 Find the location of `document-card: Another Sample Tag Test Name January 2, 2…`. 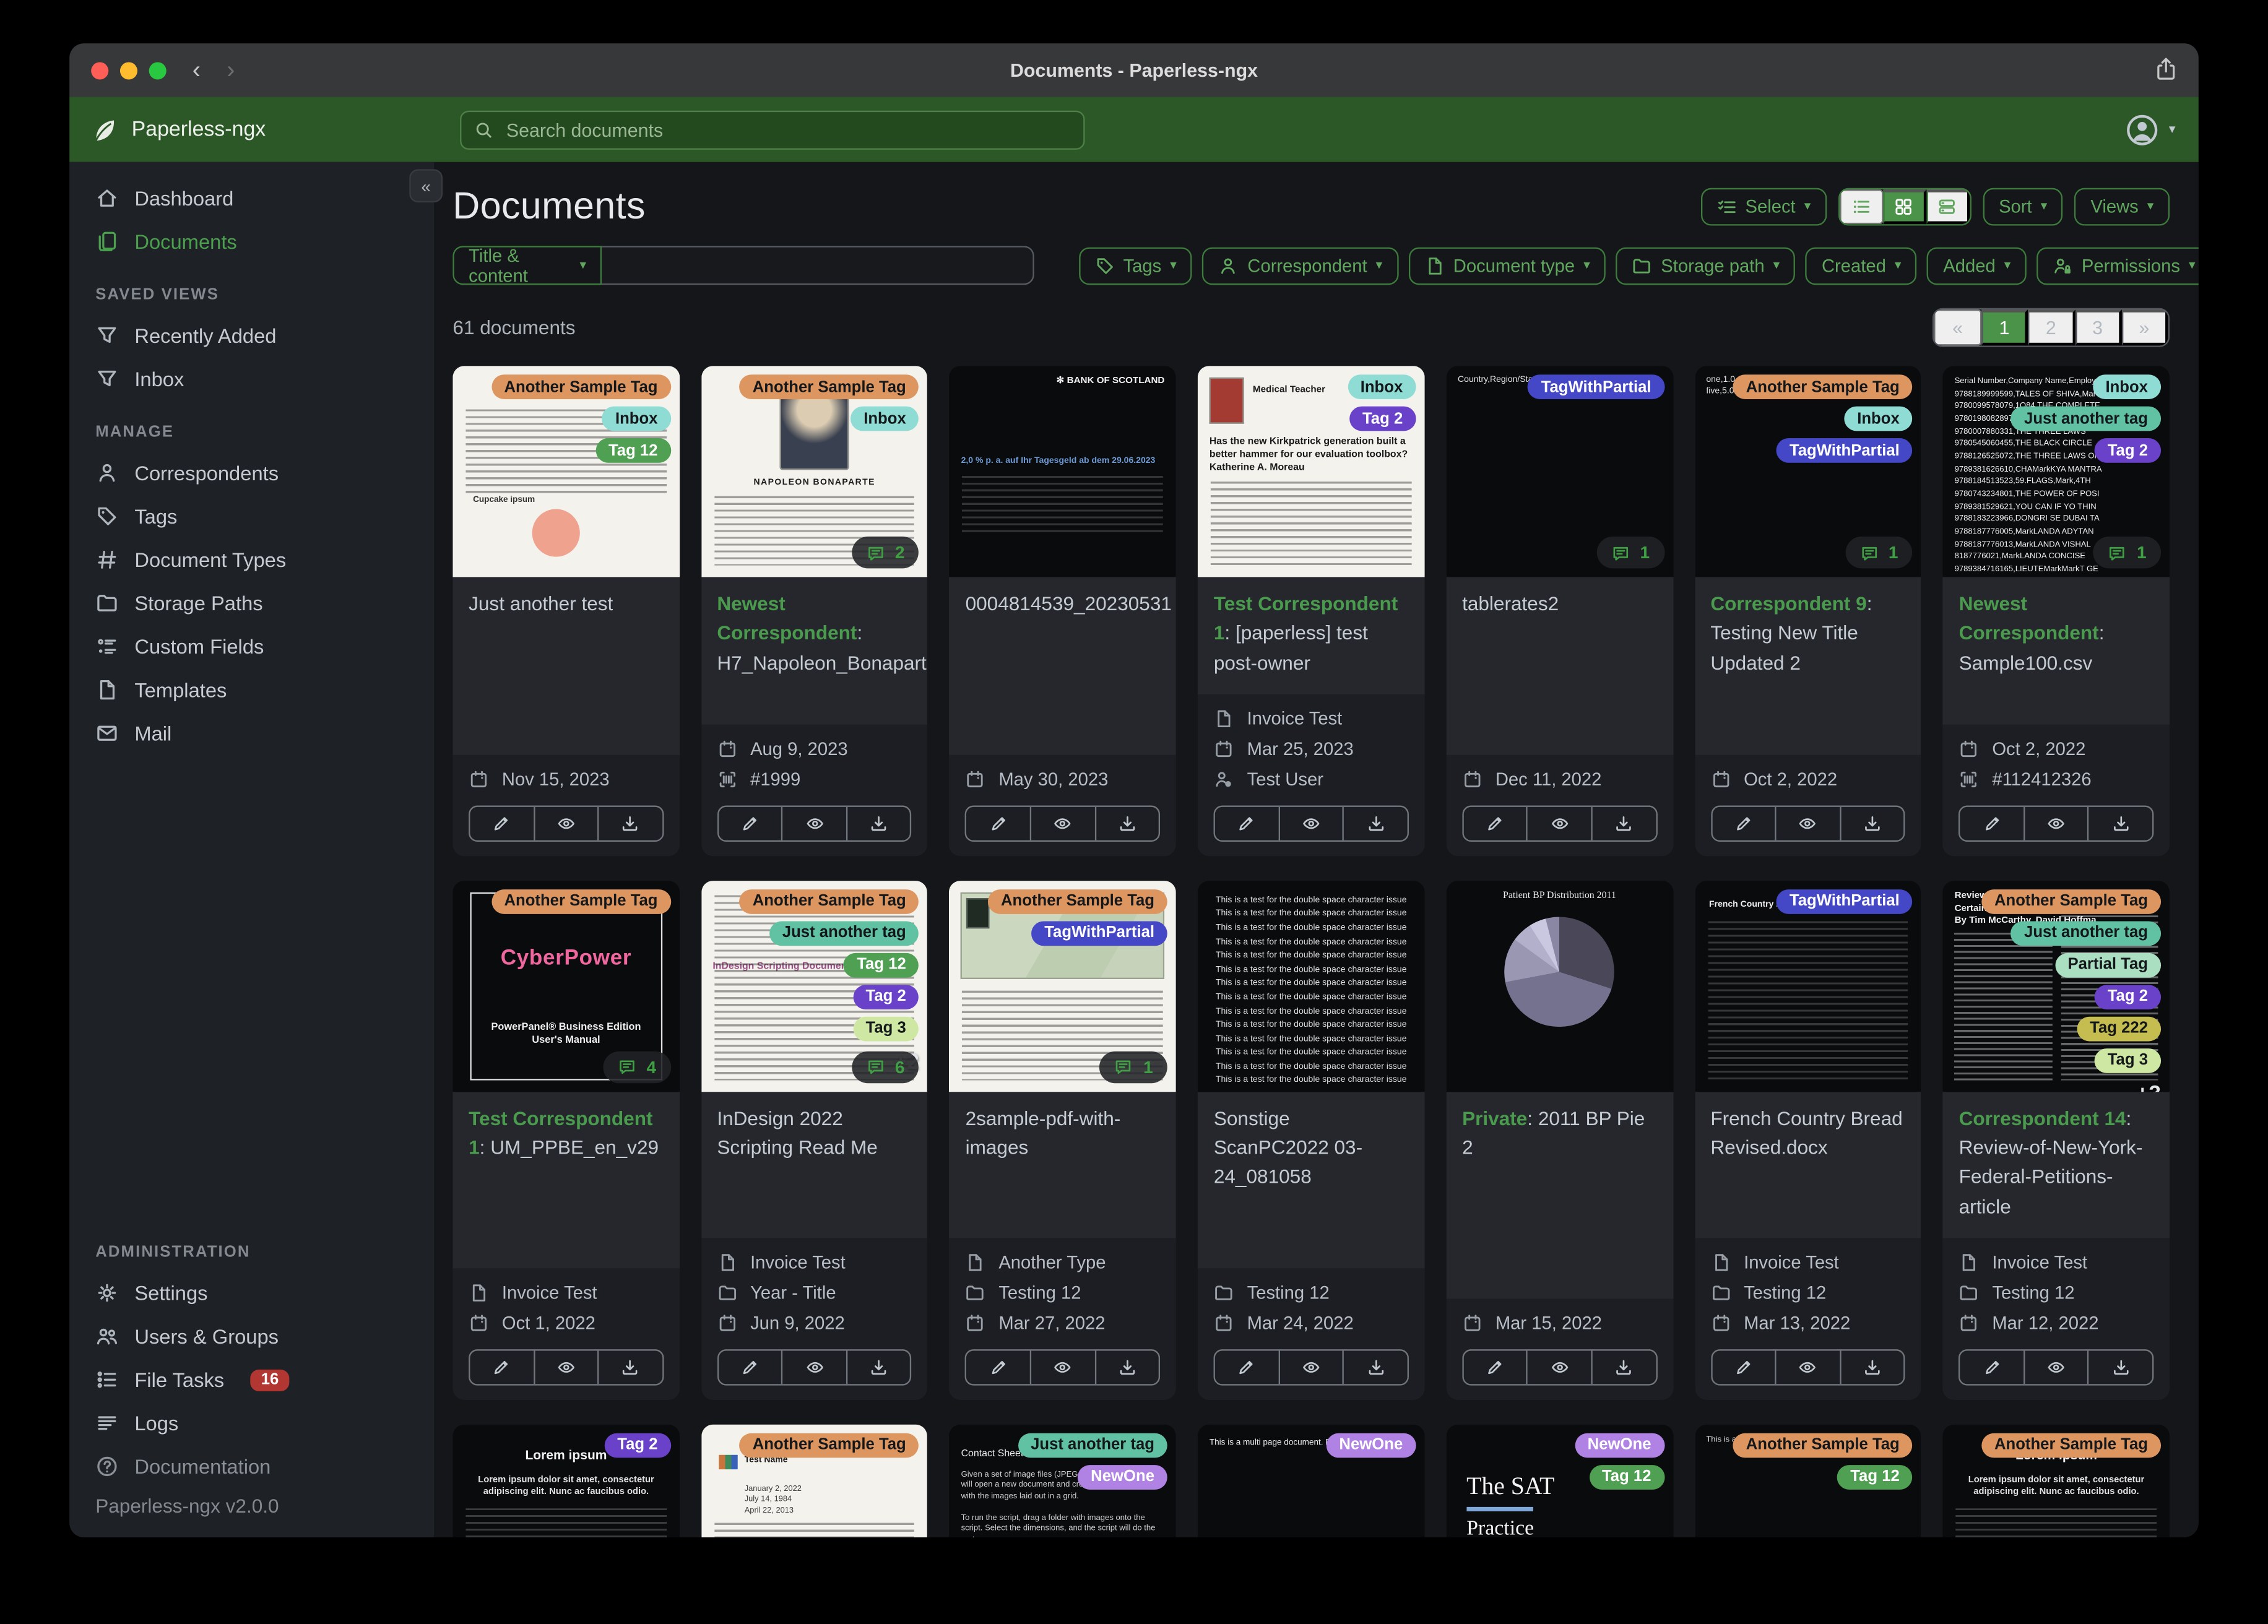

document-card: Another Sample Tag Test Name January 2, 2… is located at coordinates (815, 1480).